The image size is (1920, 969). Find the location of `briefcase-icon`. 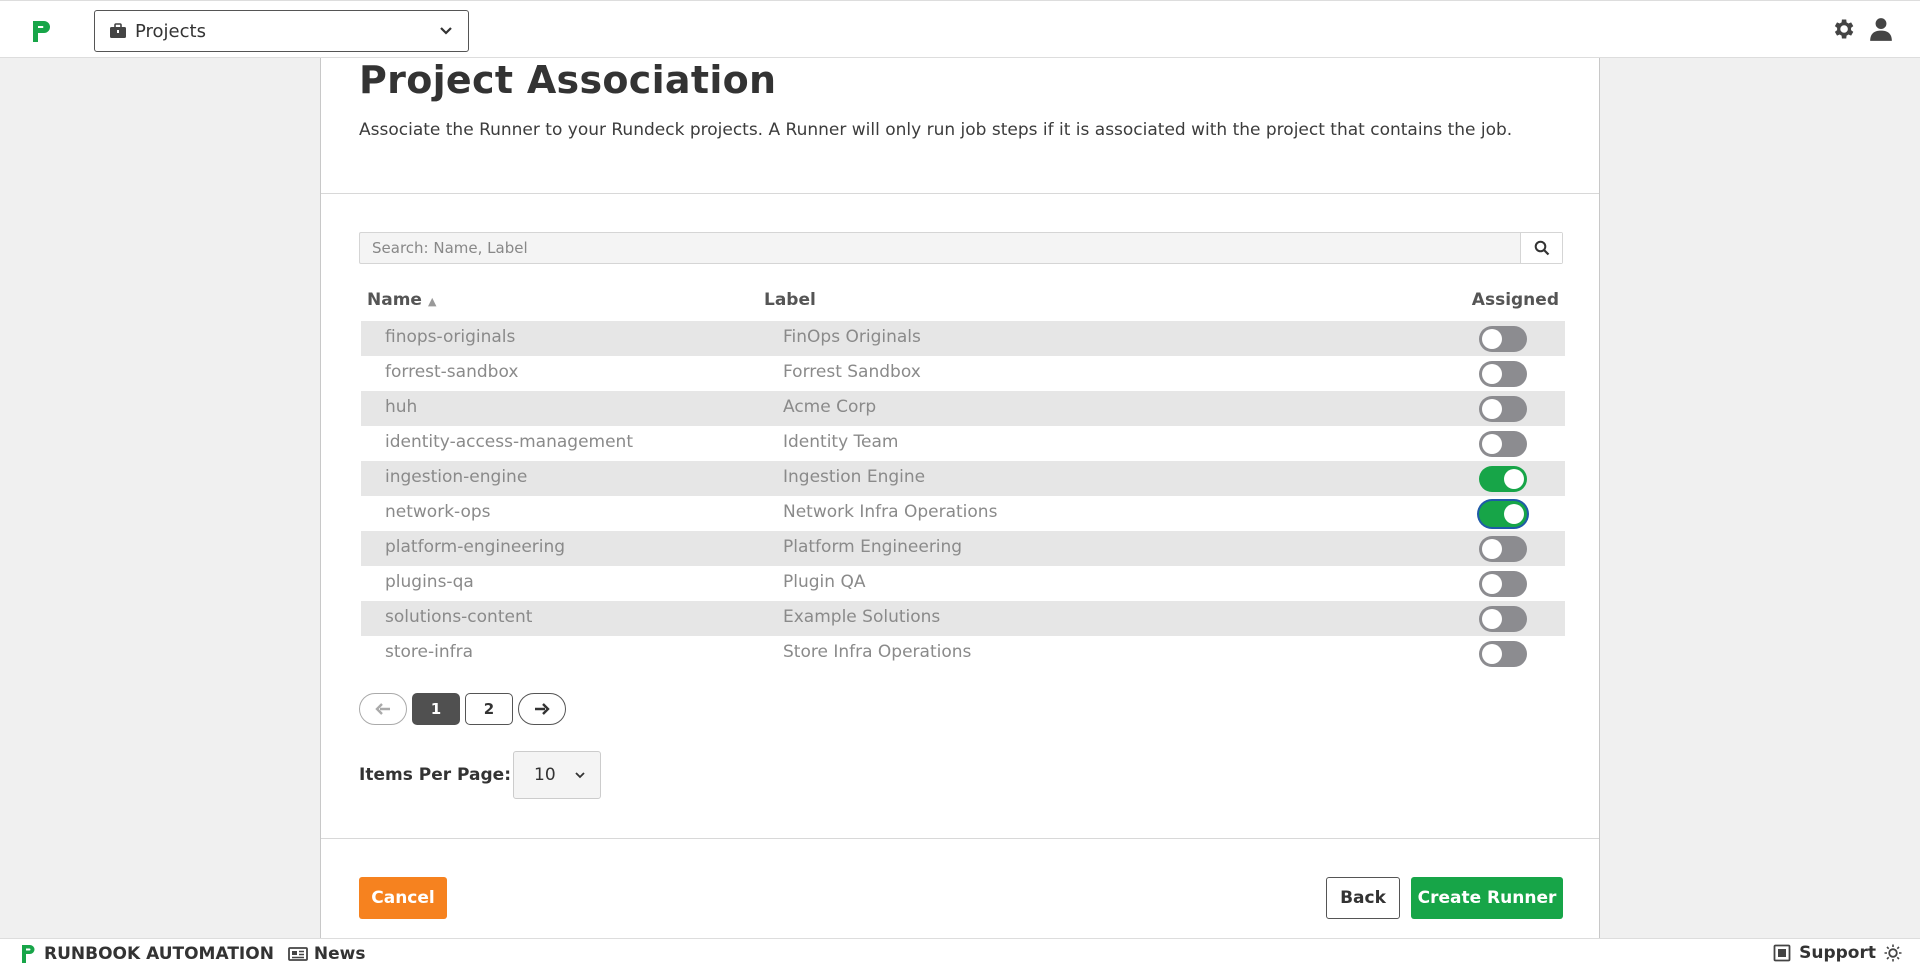

briefcase-icon is located at coordinates (118, 30).